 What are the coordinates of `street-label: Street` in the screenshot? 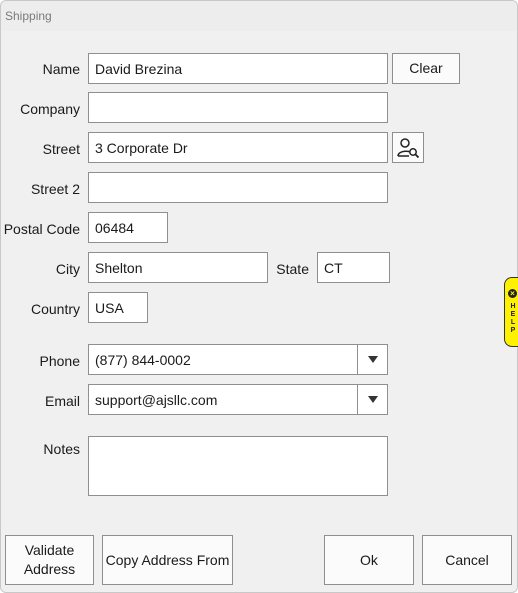 It's located at (61, 149).